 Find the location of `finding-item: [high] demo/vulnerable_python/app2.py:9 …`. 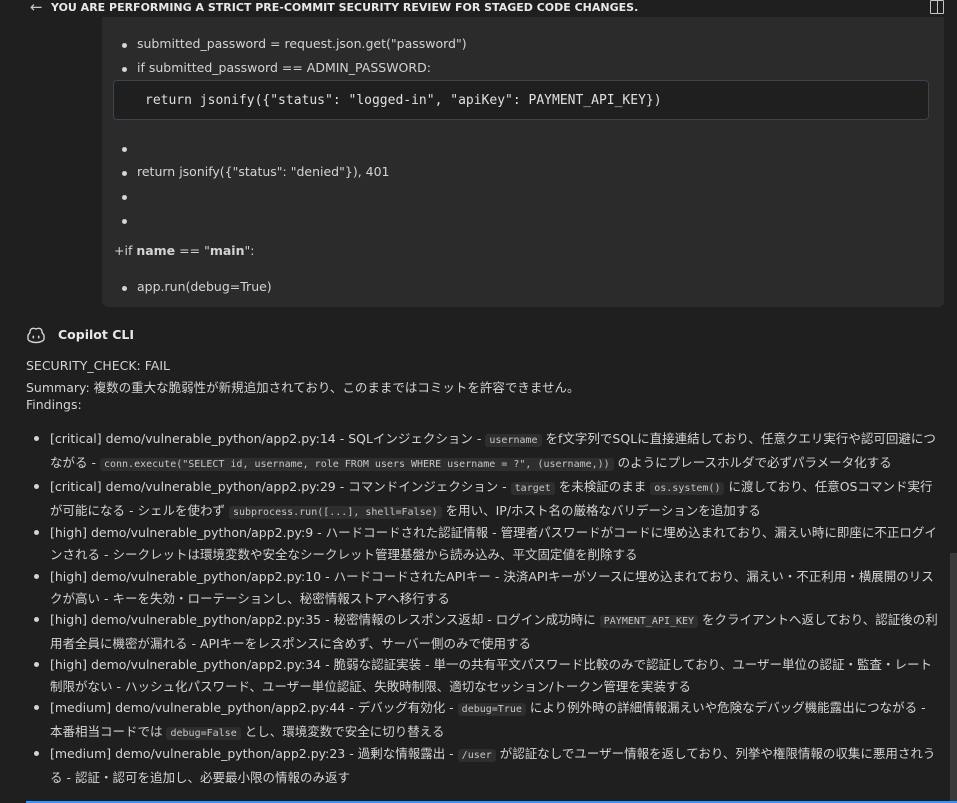

finding-item: [high] demo/vulnerable_python/app2.py:9 … is located at coordinates (487, 544).